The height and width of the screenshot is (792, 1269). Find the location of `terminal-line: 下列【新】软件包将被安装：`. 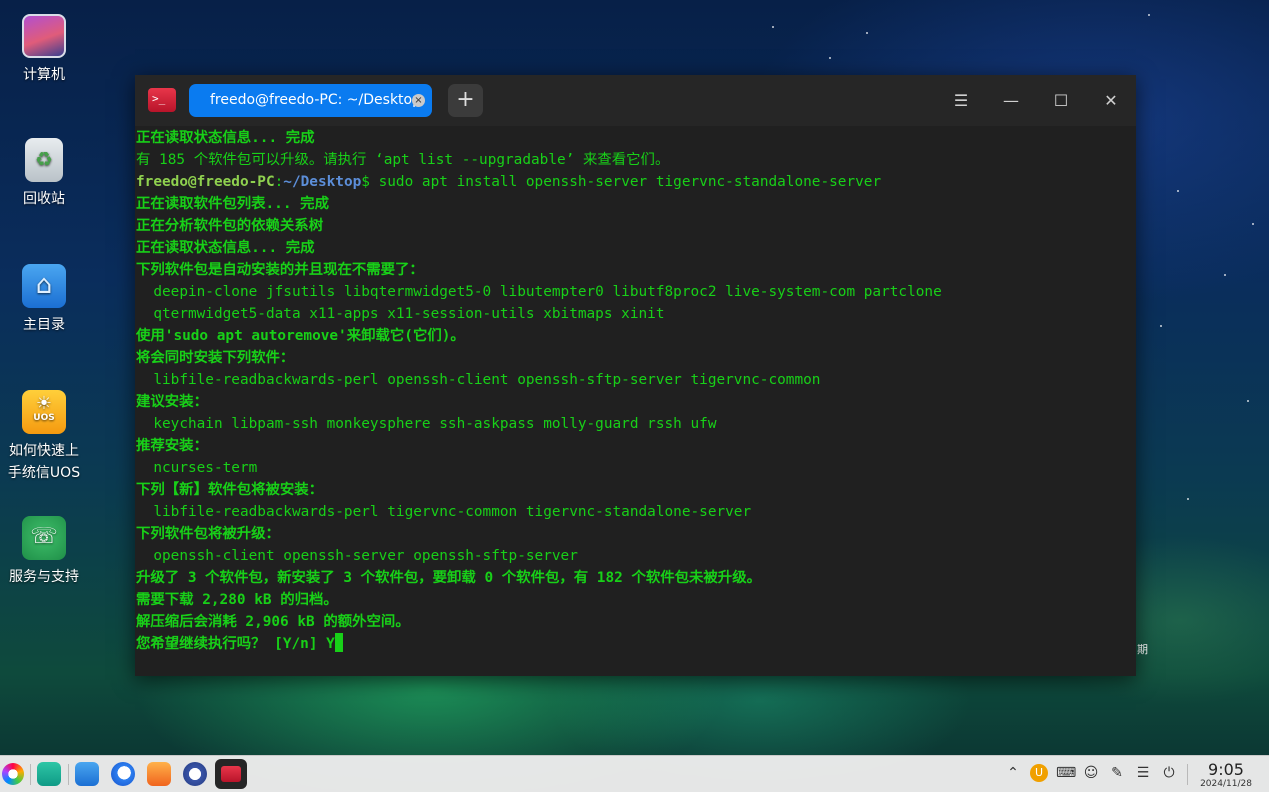

terminal-line: 下列【新】软件包将被安装： is located at coordinates (230, 490).